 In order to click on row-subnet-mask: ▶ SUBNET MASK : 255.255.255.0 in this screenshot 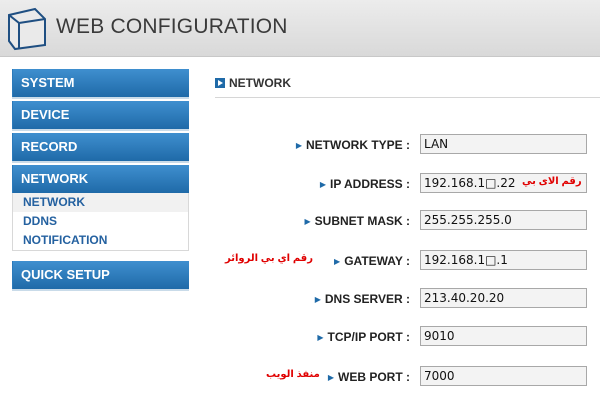, I will do `click(400, 222)`.